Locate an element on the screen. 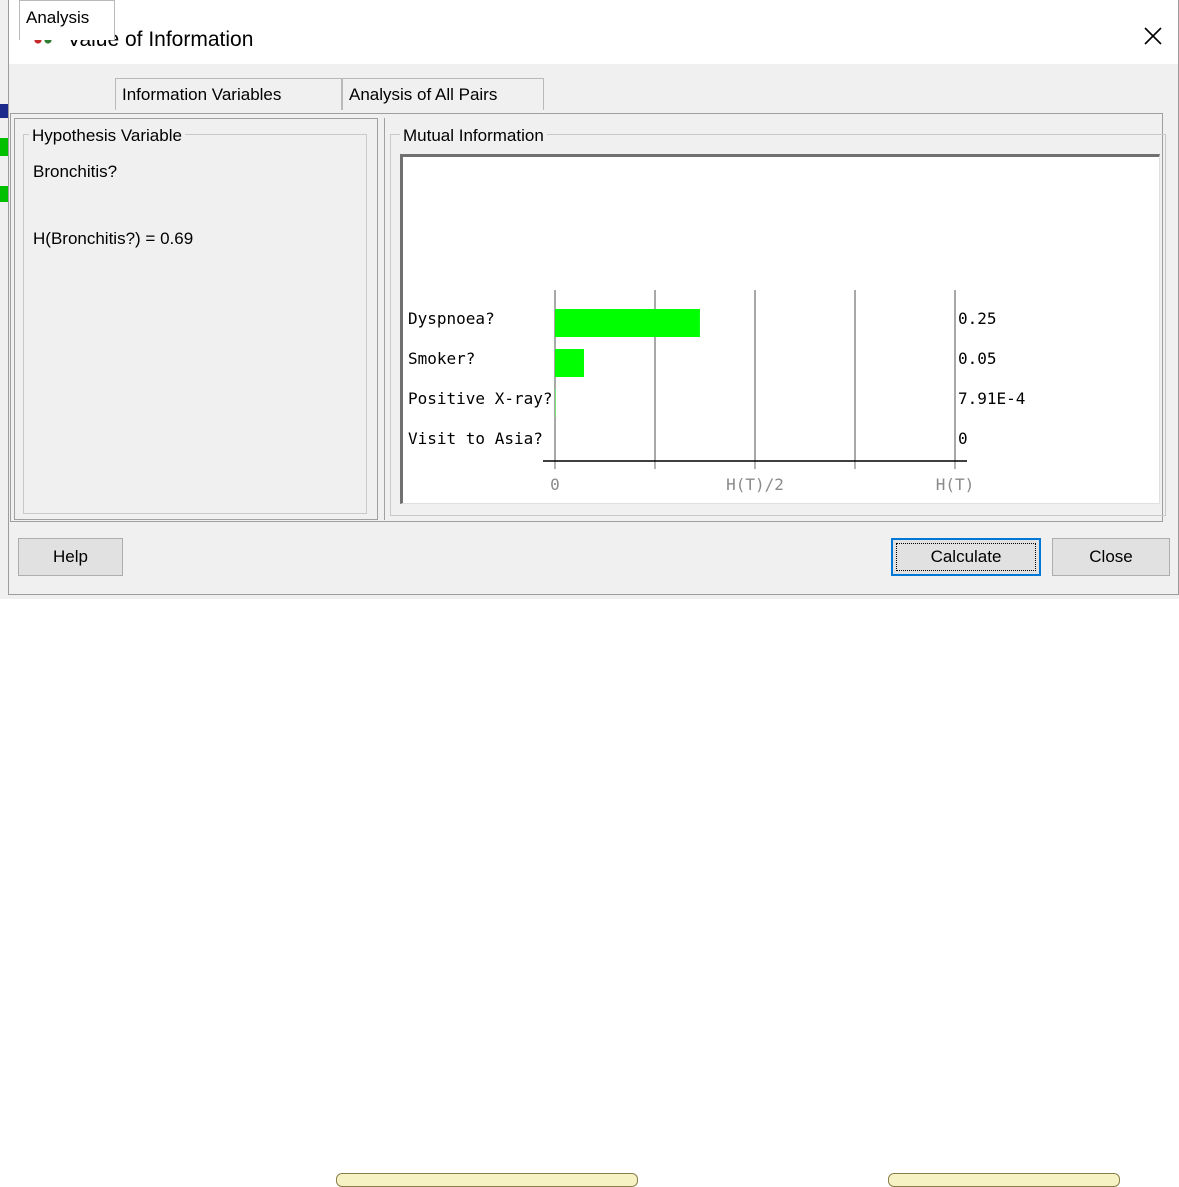  category-label: Visit to Asia? is located at coordinates (475, 438).